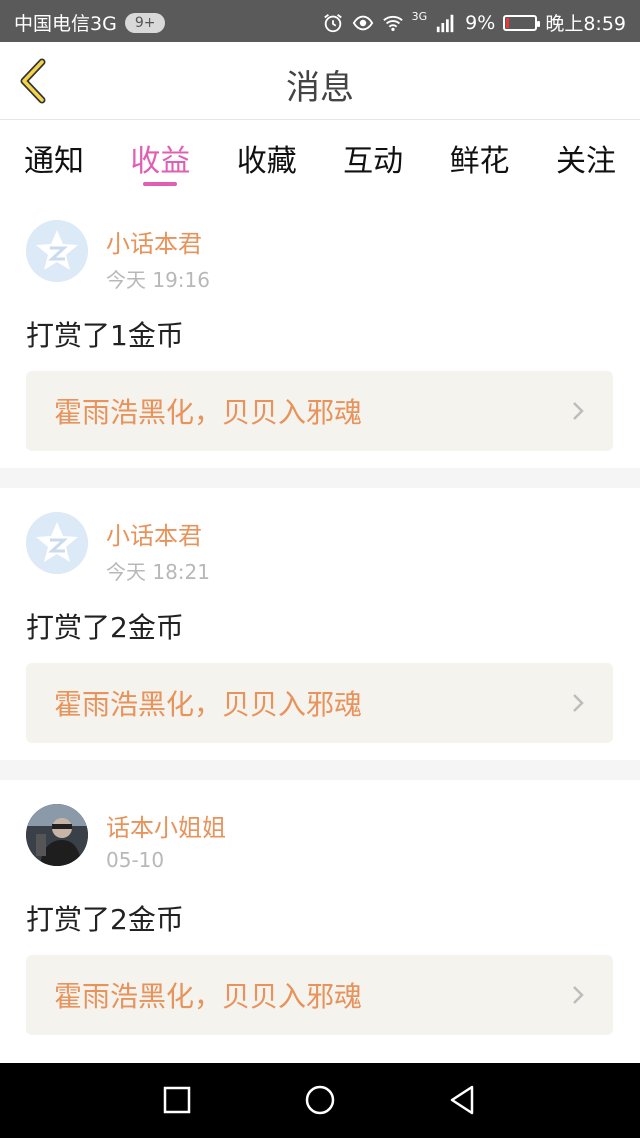 The image size is (640, 1138). What do you see at coordinates (54, 158) in the screenshot?
I see `tab-notifications: 通知` at bounding box center [54, 158].